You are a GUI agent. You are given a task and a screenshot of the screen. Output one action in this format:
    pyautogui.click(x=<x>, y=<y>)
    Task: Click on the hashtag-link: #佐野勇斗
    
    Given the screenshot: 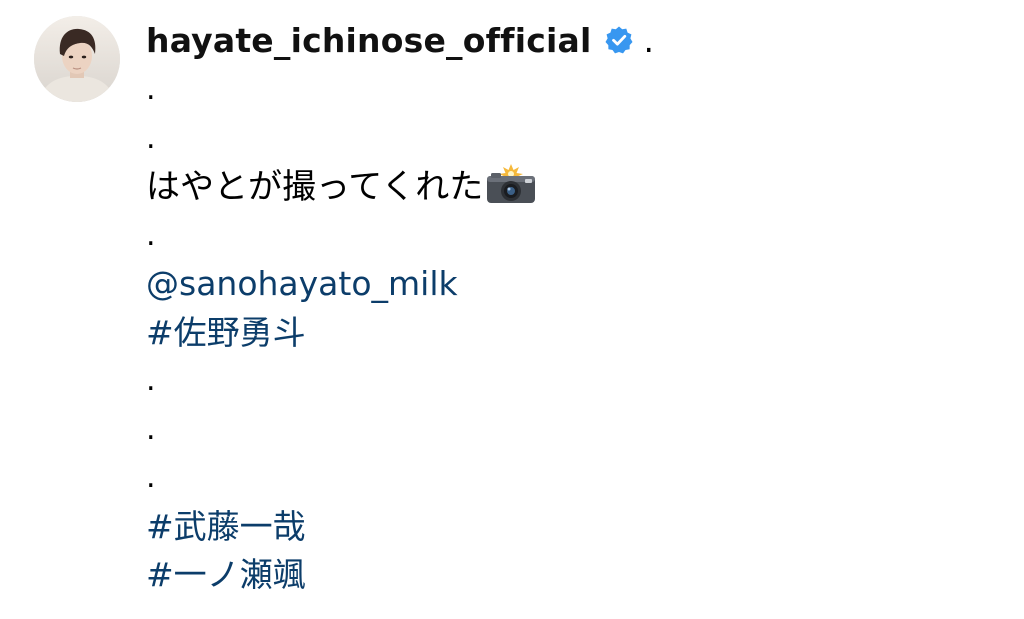 What is the action you would take?
    pyautogui.click(x=226, y=332)
    